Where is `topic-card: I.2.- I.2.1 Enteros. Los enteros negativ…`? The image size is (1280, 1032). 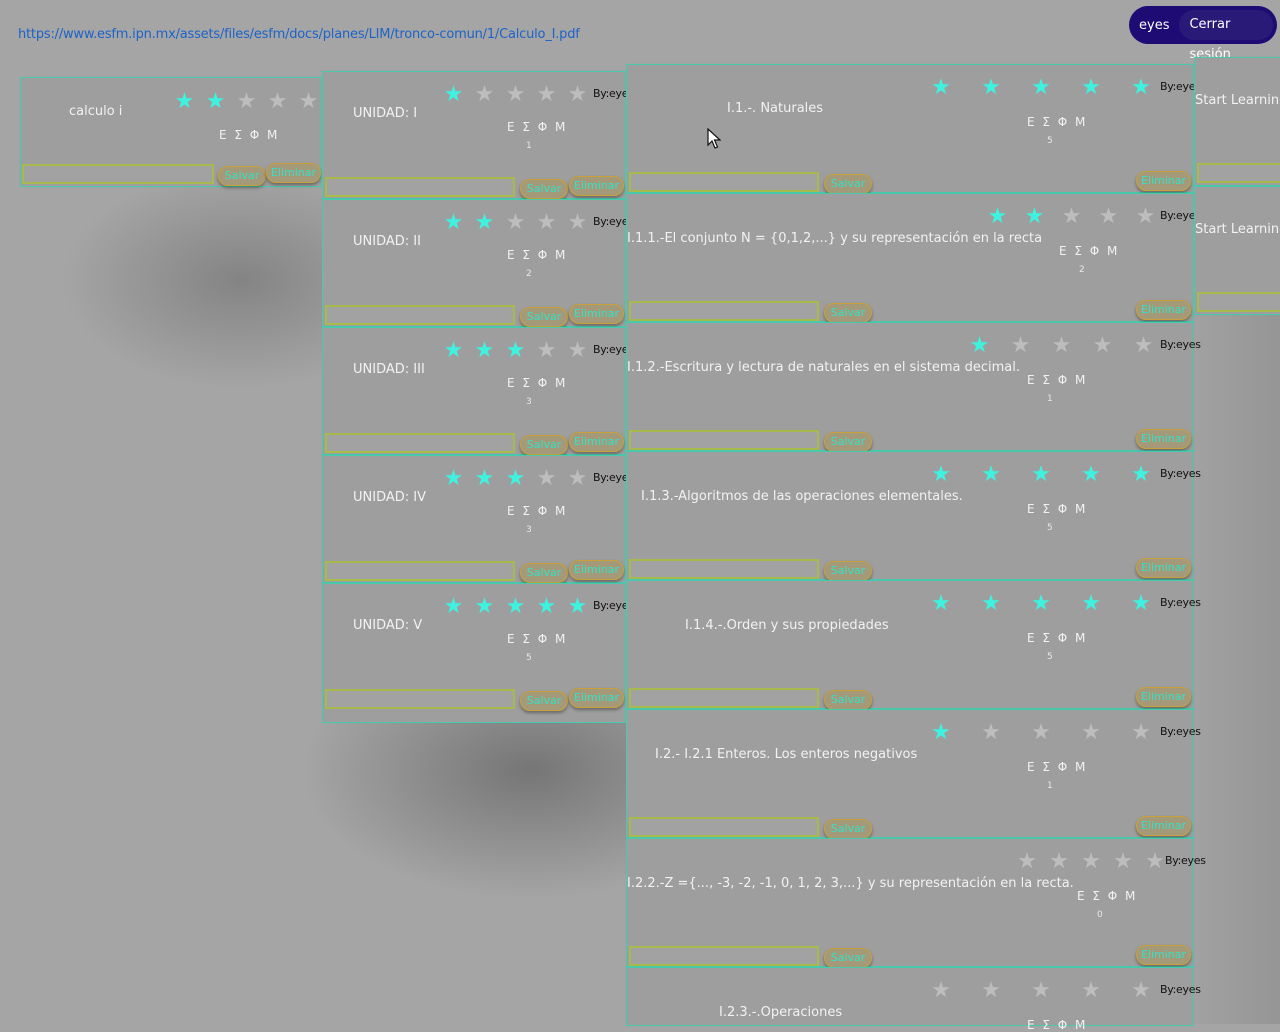 topic-card: I.2.- I.2.1 Enteros. Los enteros negativ… is located at coordinates (913, 774).